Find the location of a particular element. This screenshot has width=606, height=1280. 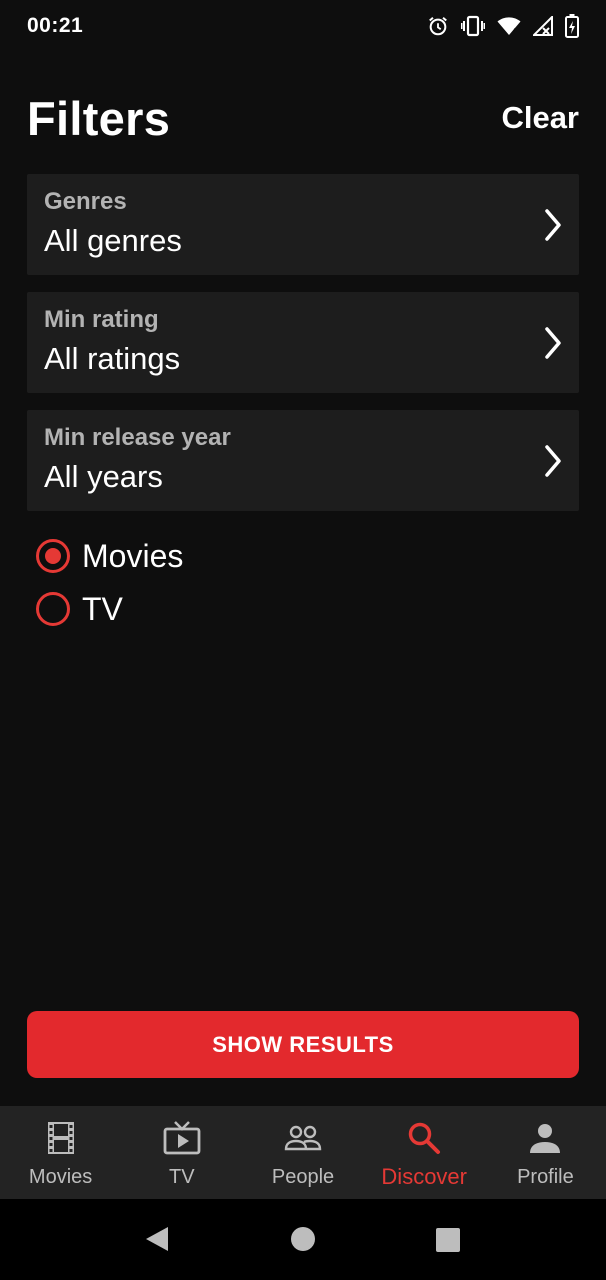

tab-movies: Movies is located at coordinates (60, 1152).